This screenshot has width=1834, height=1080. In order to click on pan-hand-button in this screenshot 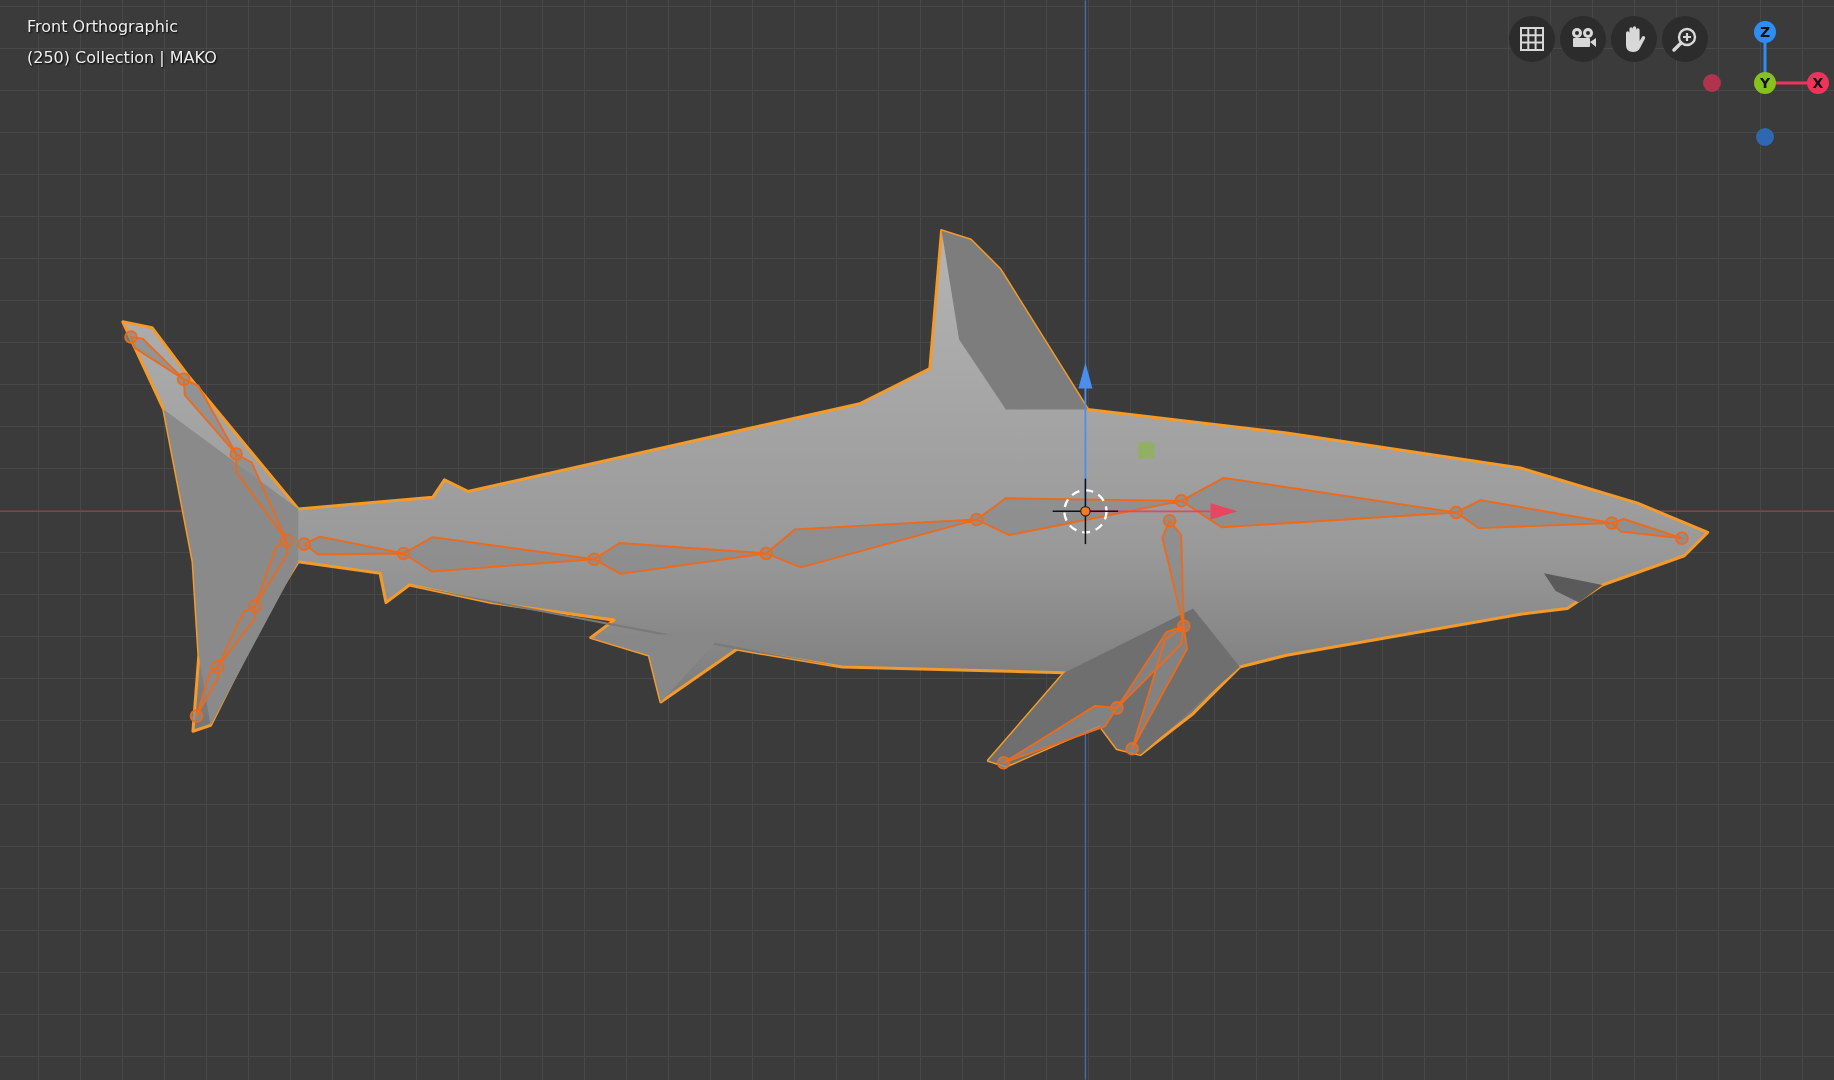, I will do `click(1634, 39)`.